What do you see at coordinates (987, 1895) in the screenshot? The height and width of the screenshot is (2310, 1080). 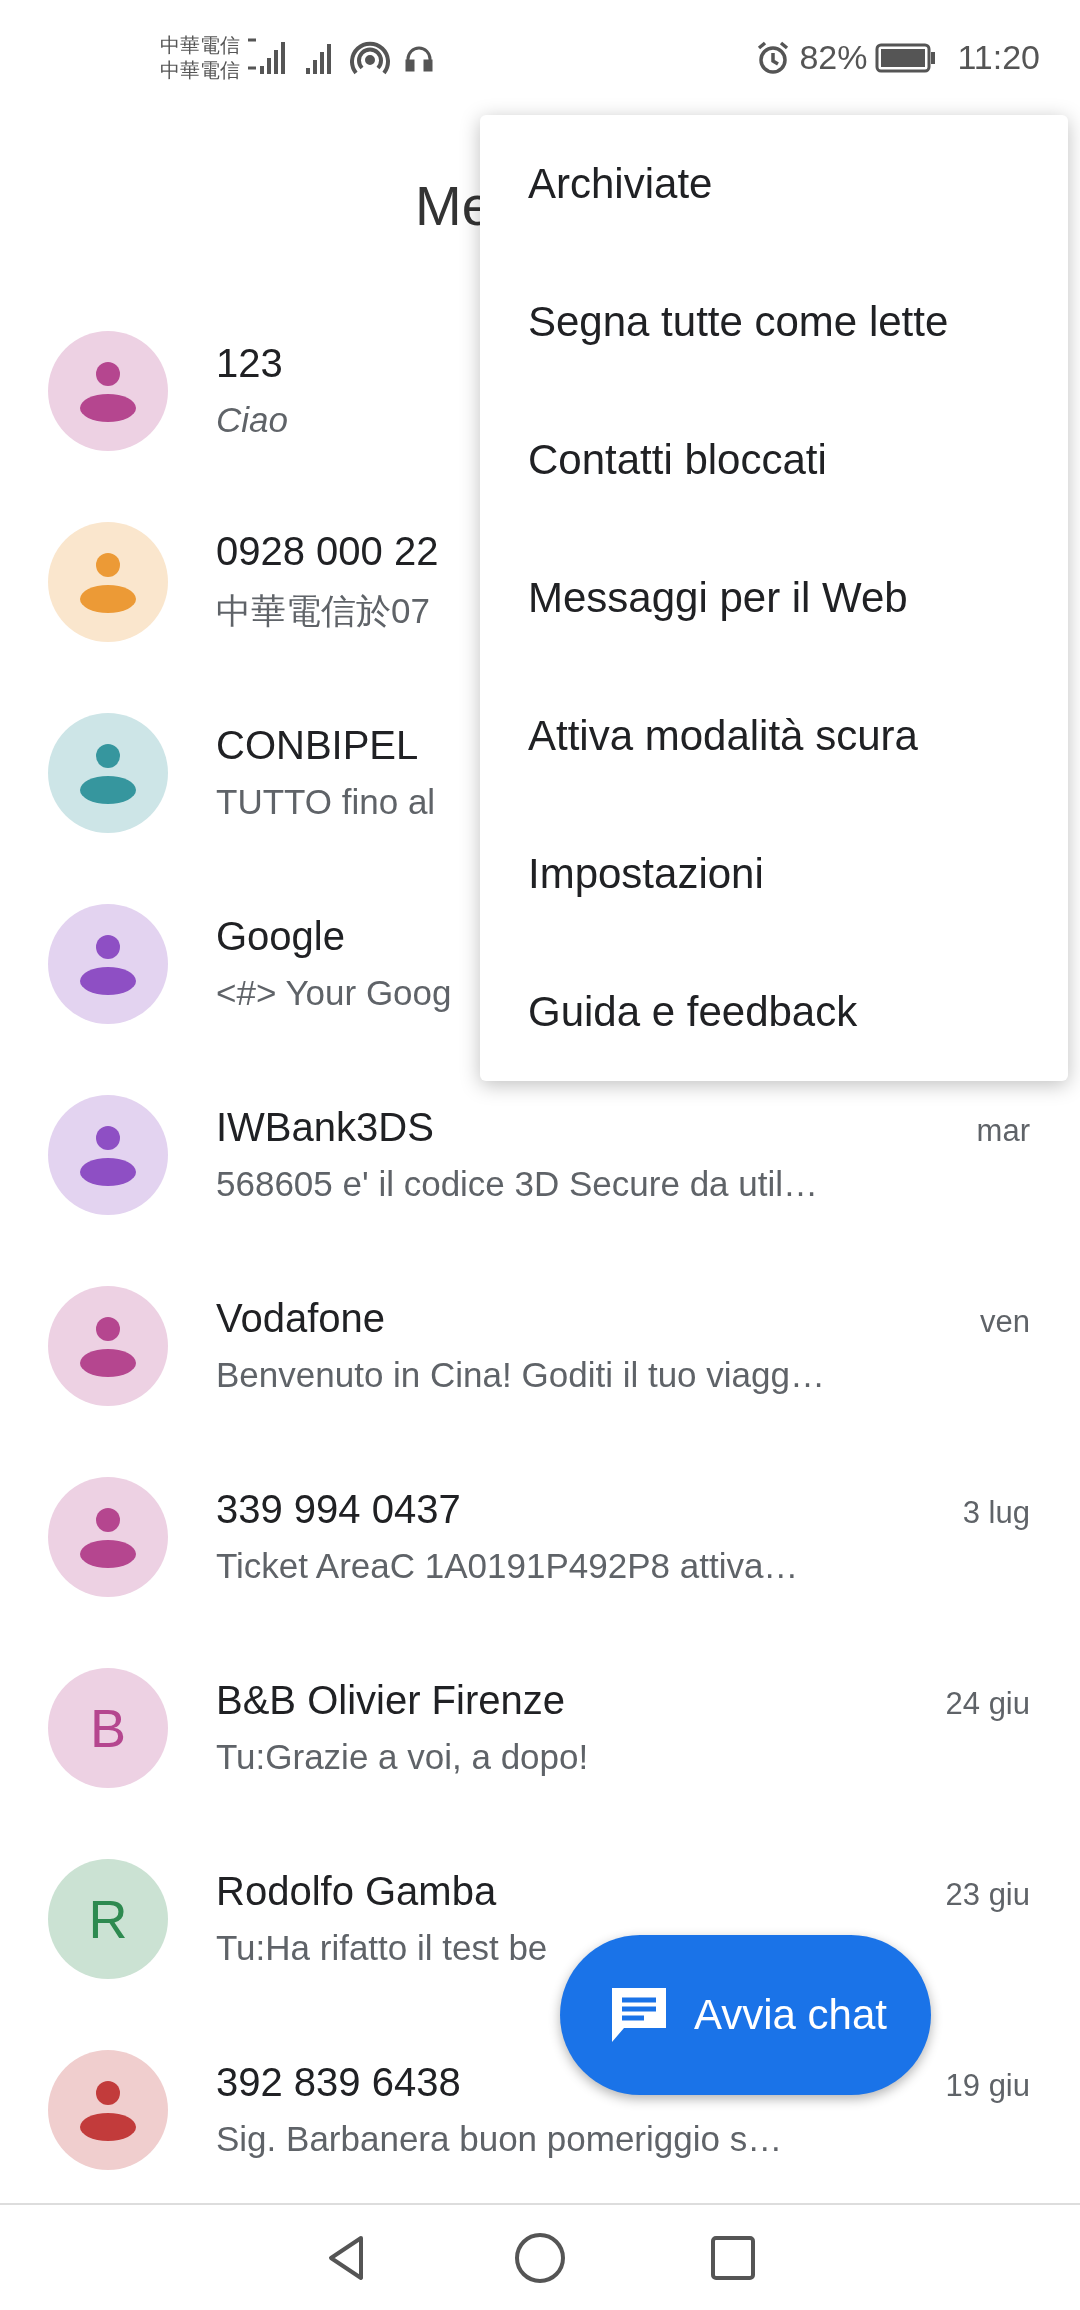 I see `message-date: 23 giu` at bounding box center [987, 1895].